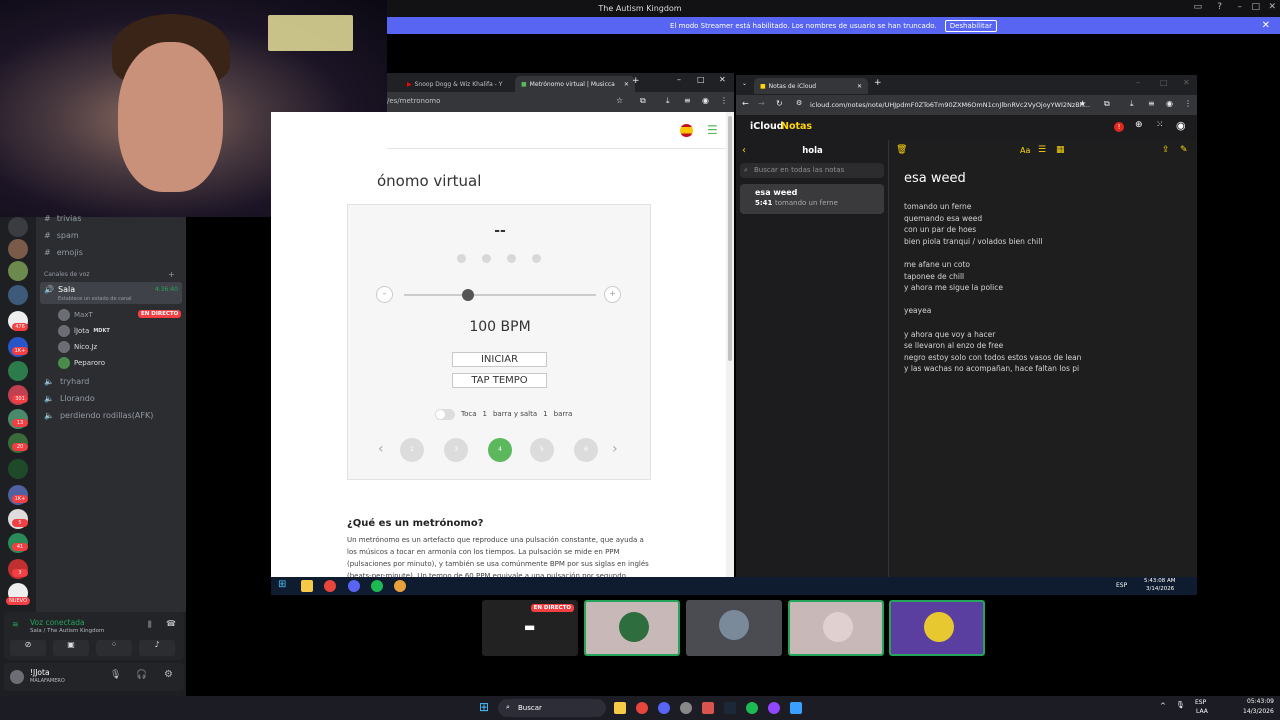 This screenshot has width=1280, height=720. Describe the element at coordinates (468, 295) in the screenshot. I see `tempo-slider-thumb` at that location.